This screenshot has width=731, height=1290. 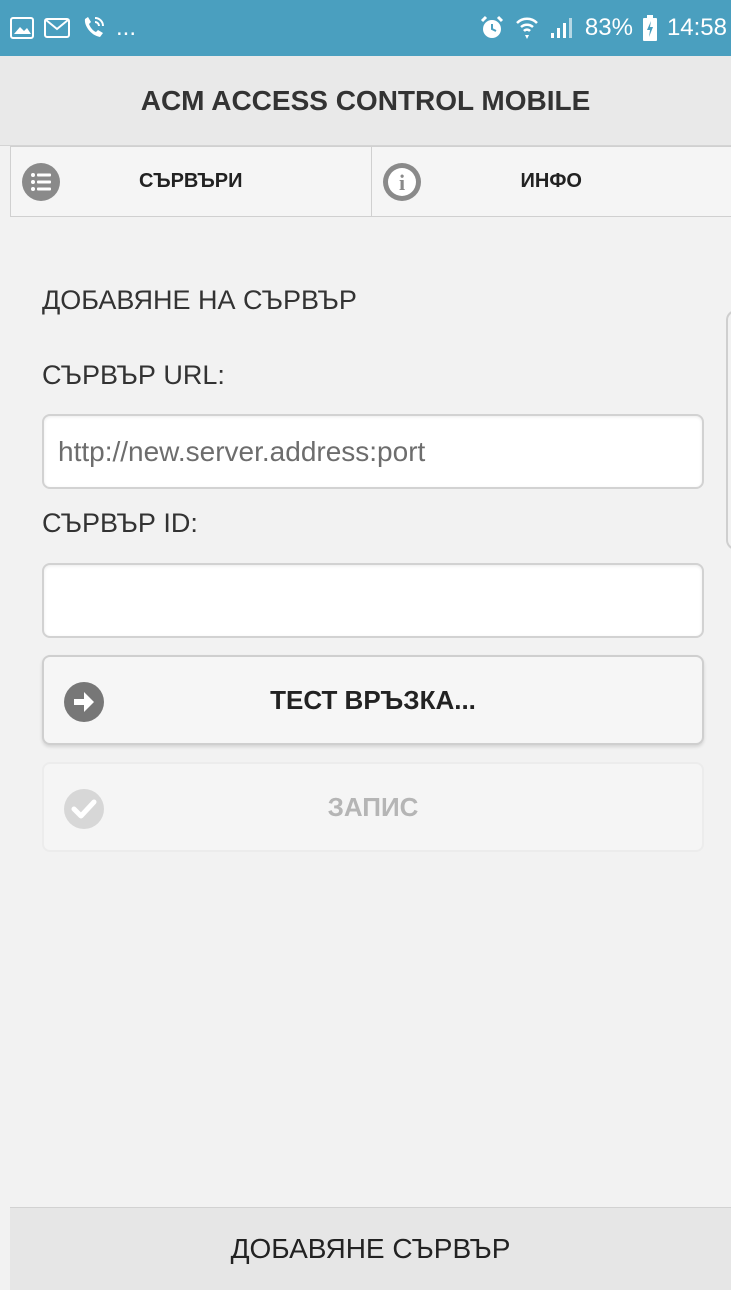 I want to click on app-header: ACM ACCESS CONTROL MOBILE, so click(x=365, y=101).